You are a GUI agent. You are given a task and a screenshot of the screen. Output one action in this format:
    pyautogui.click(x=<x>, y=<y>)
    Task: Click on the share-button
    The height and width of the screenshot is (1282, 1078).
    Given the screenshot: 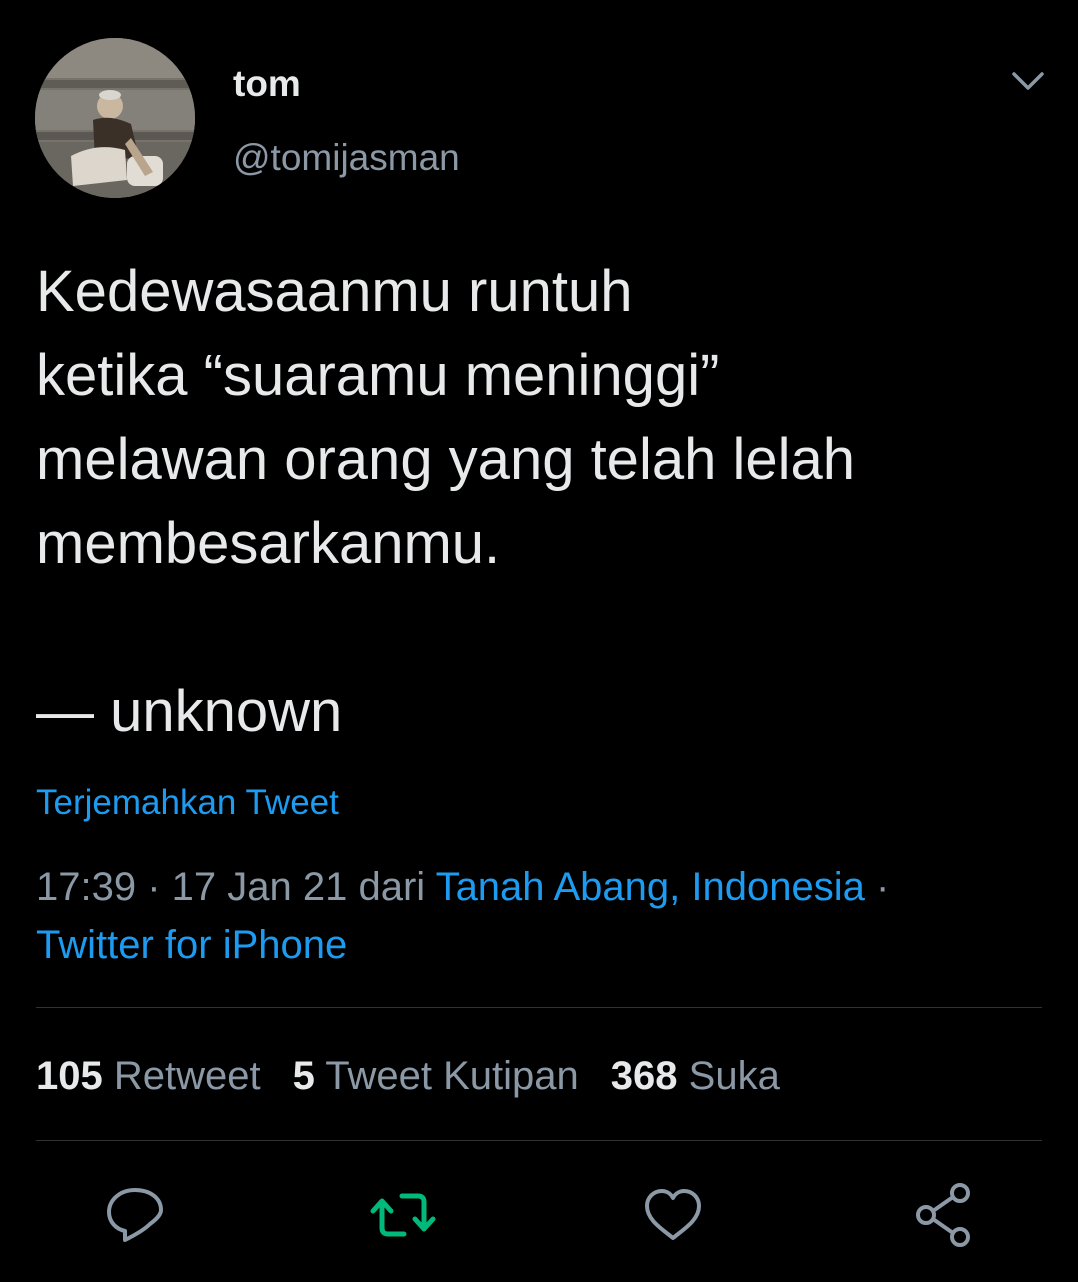 What is the action you would take?
    pyautogui.click(x=943, y=1215)
    